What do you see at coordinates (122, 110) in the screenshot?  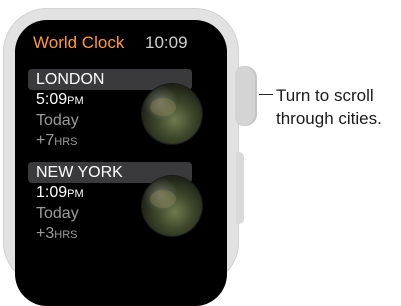 I see `city-item-london: LONDON 5:09PM Today +7HRS` at bounding box center [122, 110].